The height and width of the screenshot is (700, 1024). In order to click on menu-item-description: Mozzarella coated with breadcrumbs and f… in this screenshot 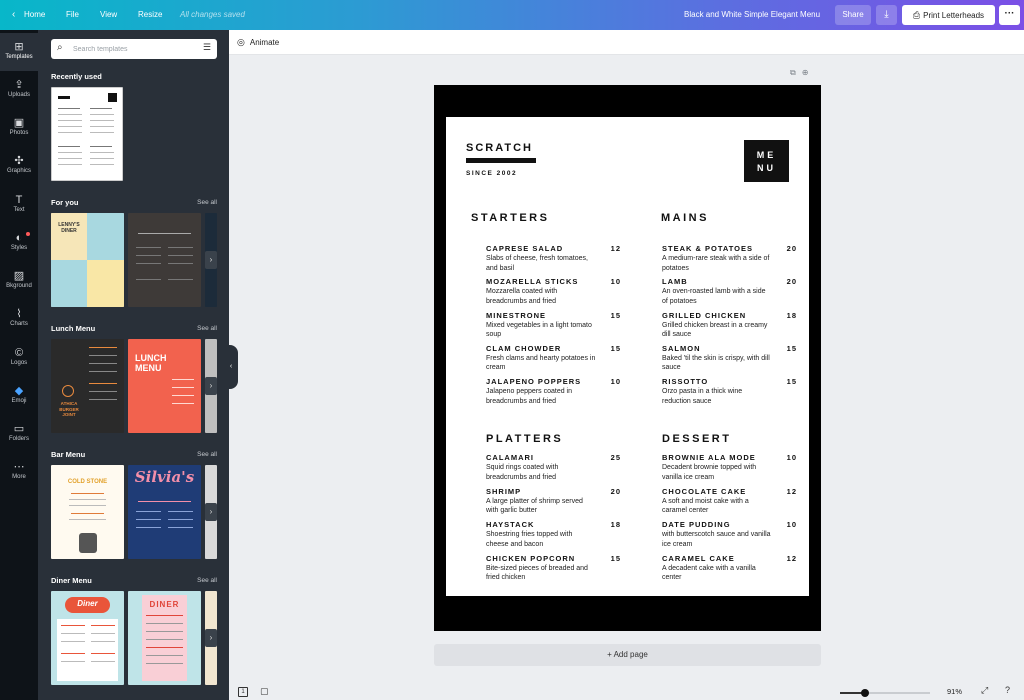, I will do `click(522, 296)`.